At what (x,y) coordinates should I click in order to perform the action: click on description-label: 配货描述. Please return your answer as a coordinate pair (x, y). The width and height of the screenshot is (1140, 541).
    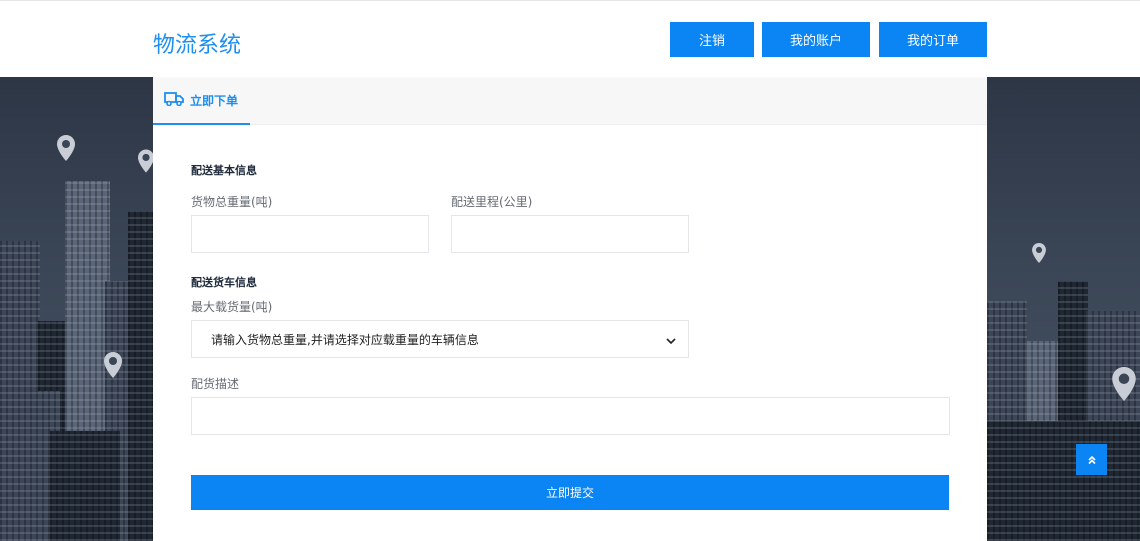
    Looking at the image, I should click on (215, 384).